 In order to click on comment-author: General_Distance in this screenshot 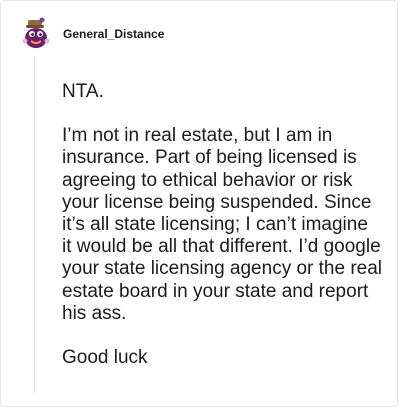, I will do `click(113, 34)`.